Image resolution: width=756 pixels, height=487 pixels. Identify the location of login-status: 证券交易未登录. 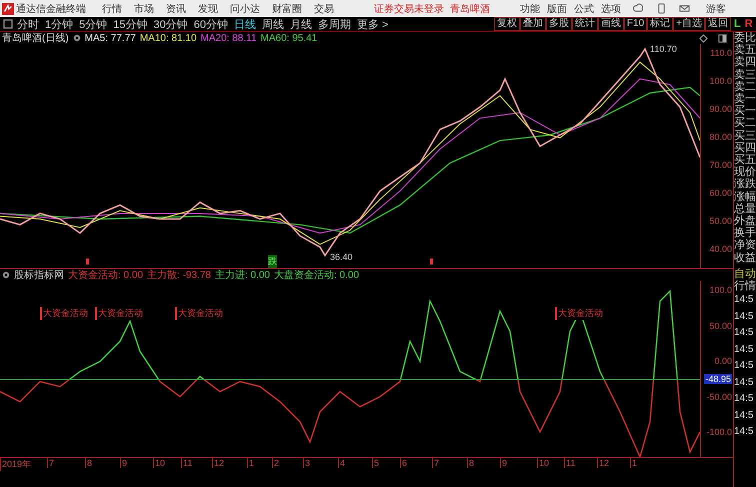
(409, 9).